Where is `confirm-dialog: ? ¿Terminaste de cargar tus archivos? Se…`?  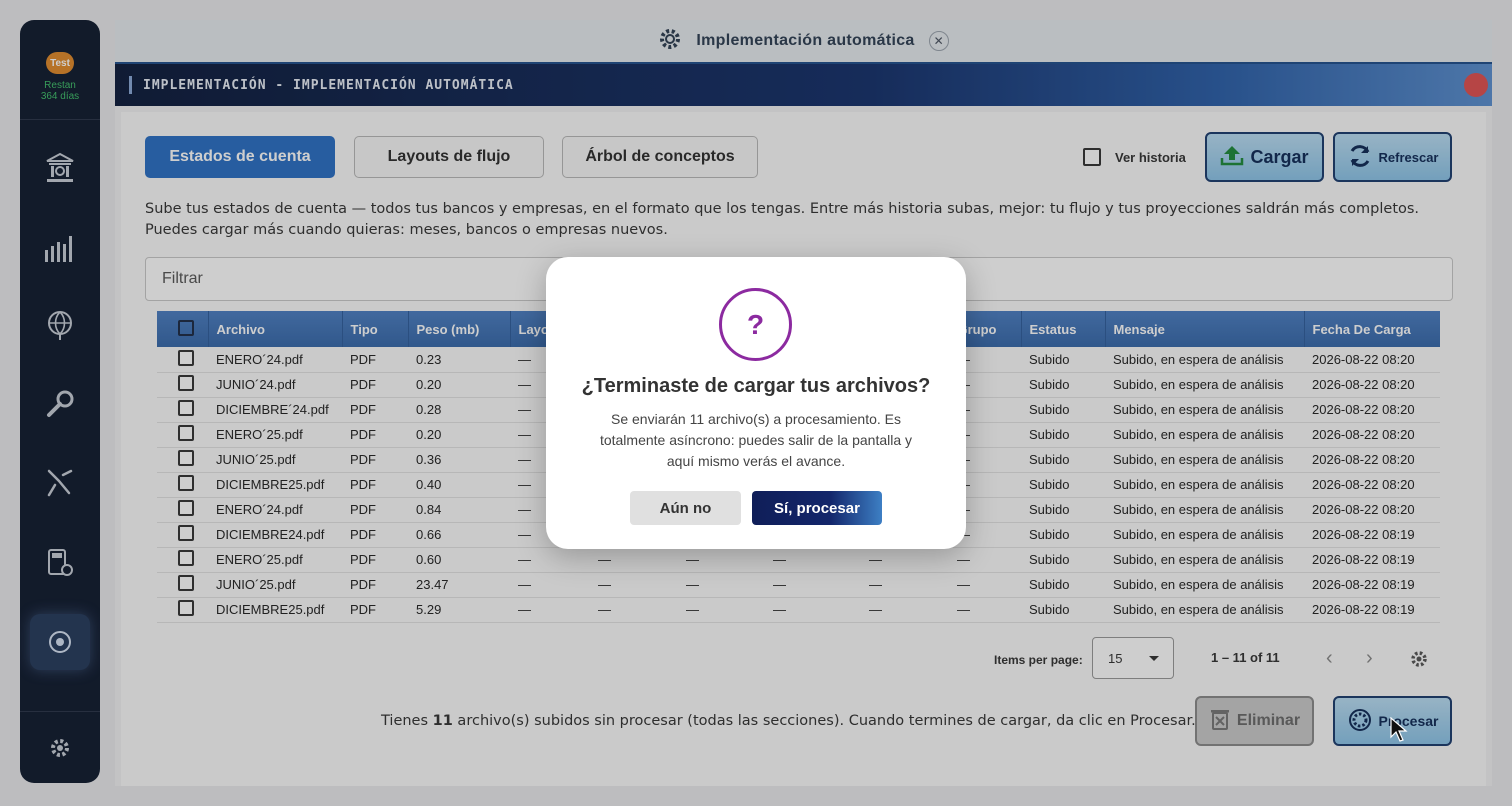
confirm-dialog: ? ¿Terminaste de cargar tus archivos? Se… is located at coordinates (756, 403).